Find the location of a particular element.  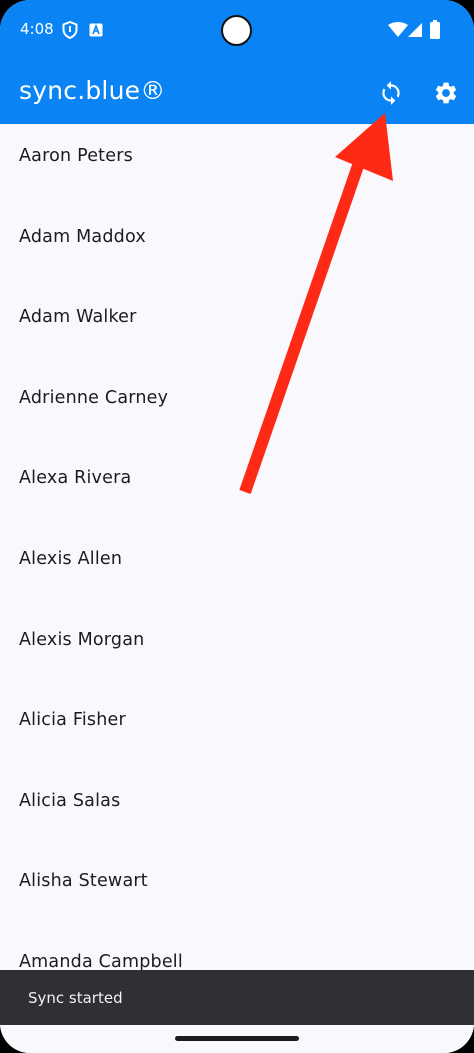

a-badge-icon is located at coordinates (96, 30).